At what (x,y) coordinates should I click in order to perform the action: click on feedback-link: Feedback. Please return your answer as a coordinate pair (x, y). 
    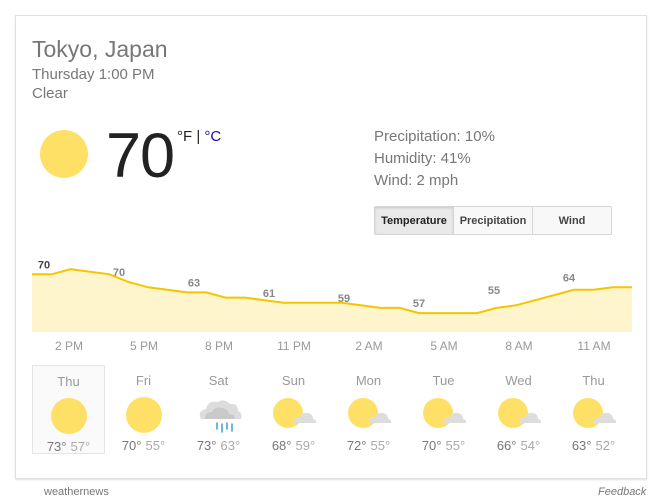
    Looking at the image, I should click on (622, 492).